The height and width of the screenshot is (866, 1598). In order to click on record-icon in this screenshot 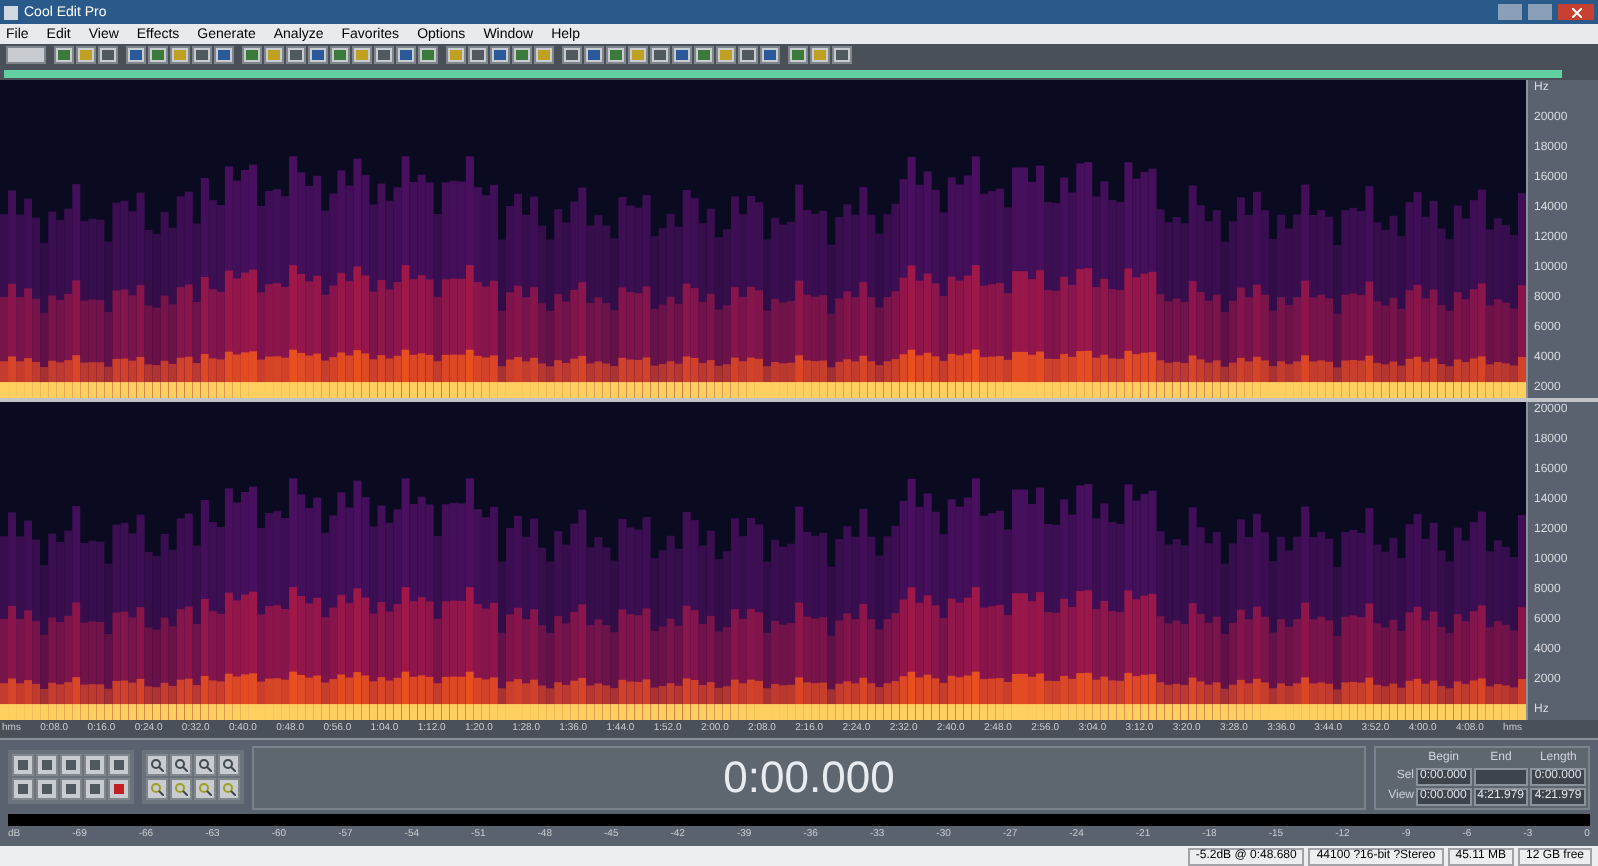, I will do `click(119, 789)`.